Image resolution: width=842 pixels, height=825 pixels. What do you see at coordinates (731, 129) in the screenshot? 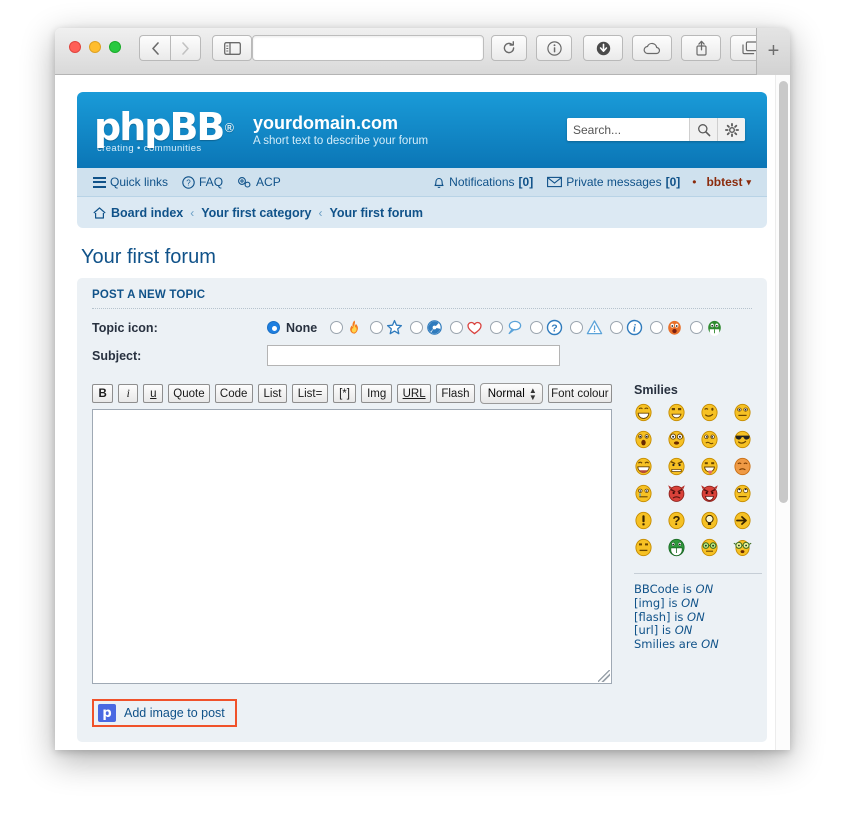
I see `search-settings-button` at bounding box center [731, 129].